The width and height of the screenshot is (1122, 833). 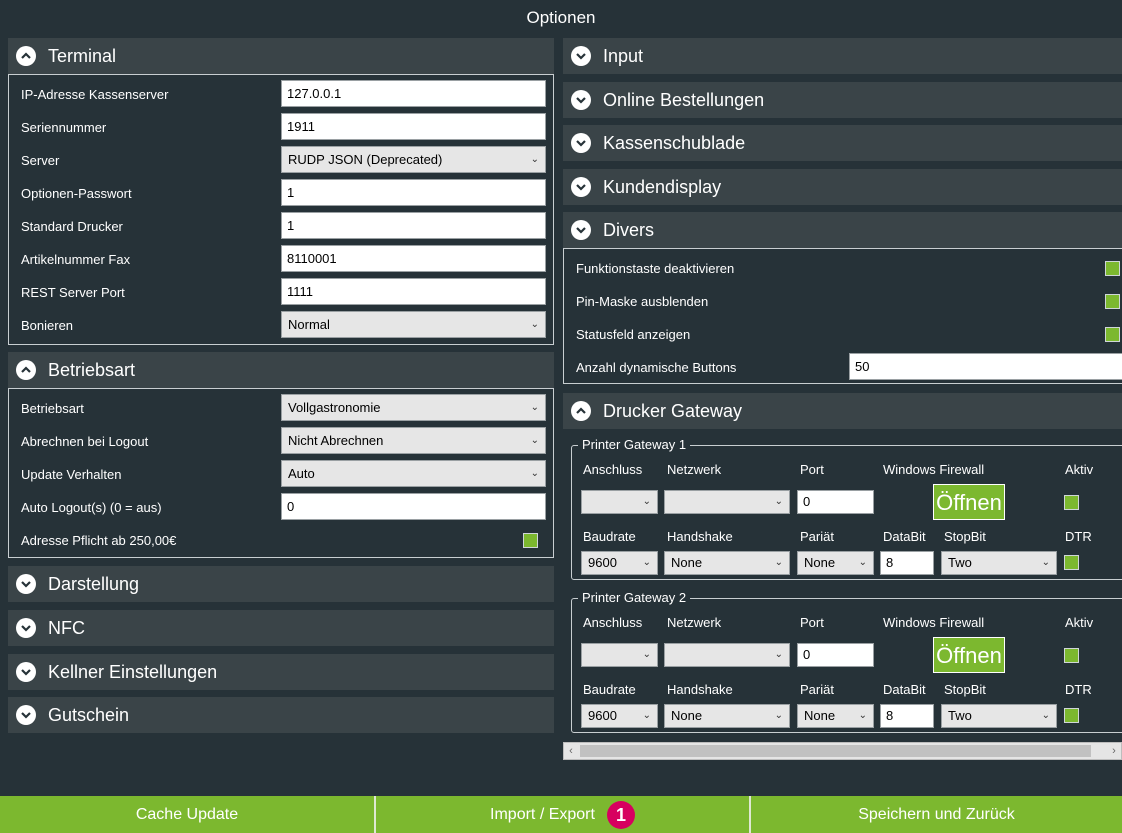 What do you see at coordinates (1112, 301) in the screenshot?
I see `pin-mask-hide-checkbox` at bounding box center [1112, 301].